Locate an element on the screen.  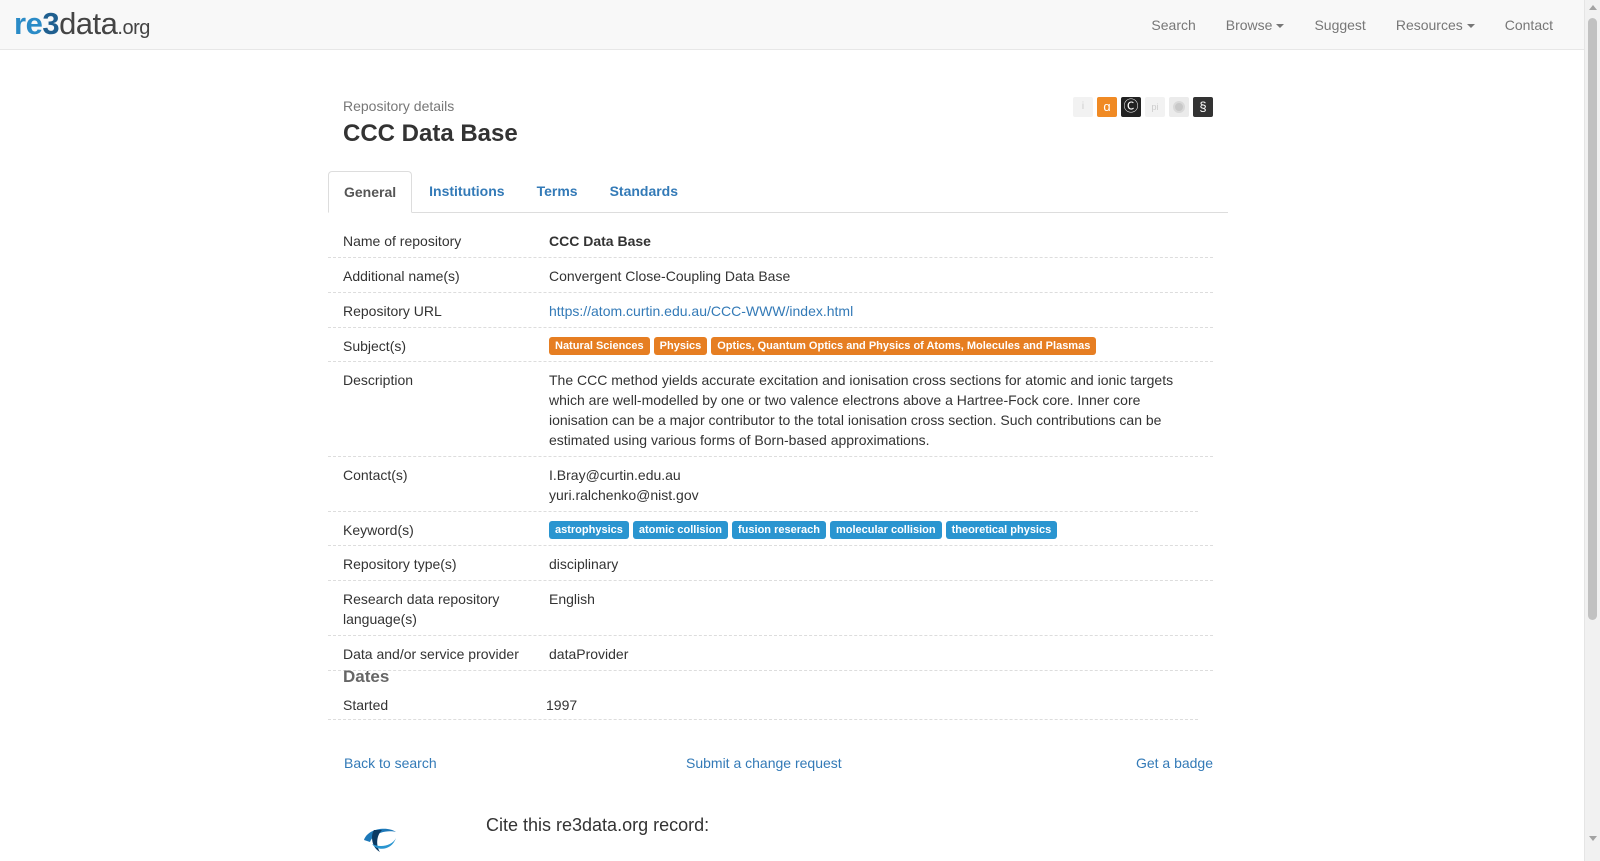
tab-general: General is located at coordinates (370, 192).